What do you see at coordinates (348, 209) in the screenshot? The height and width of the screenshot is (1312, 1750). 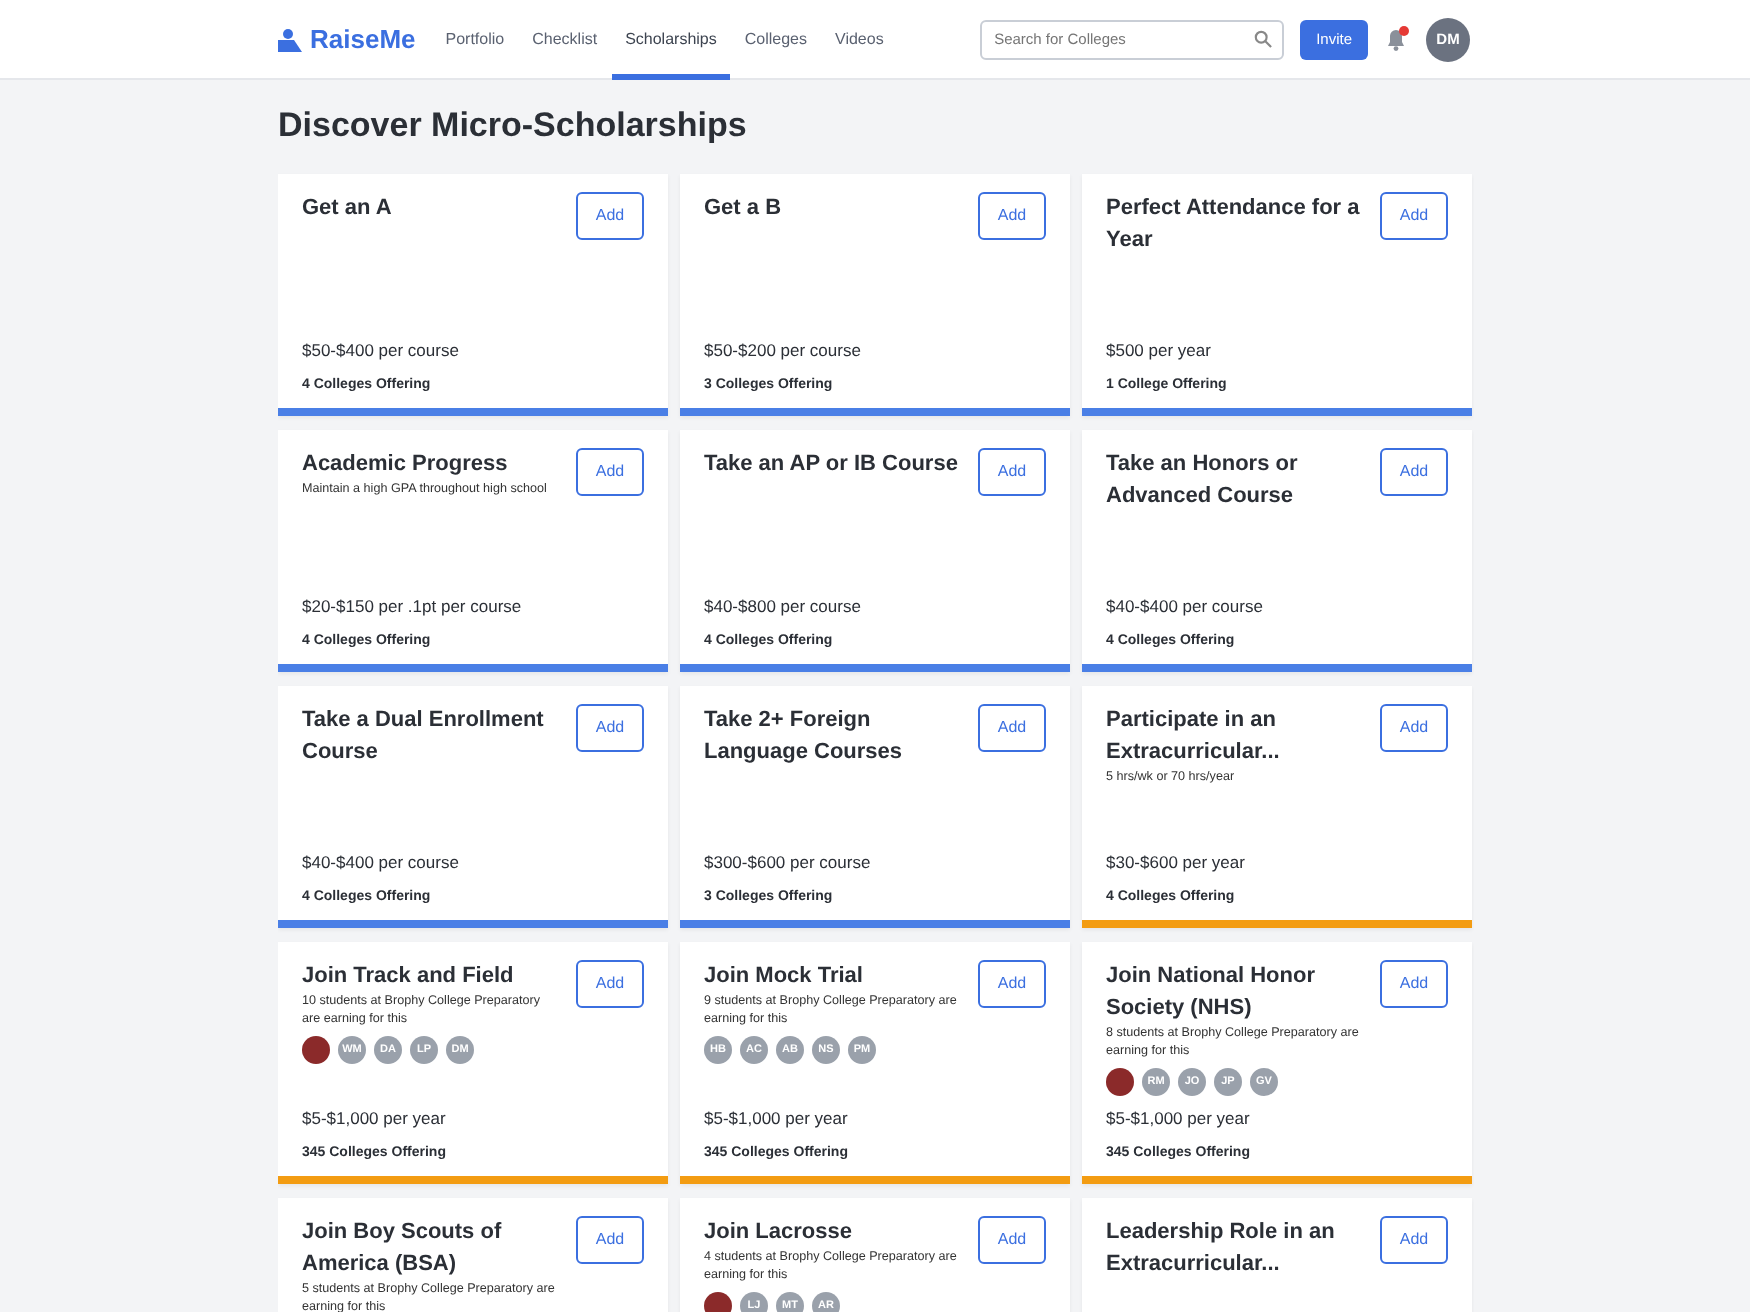 I see `card-title: Get an A` at bounding box center [348, 209].